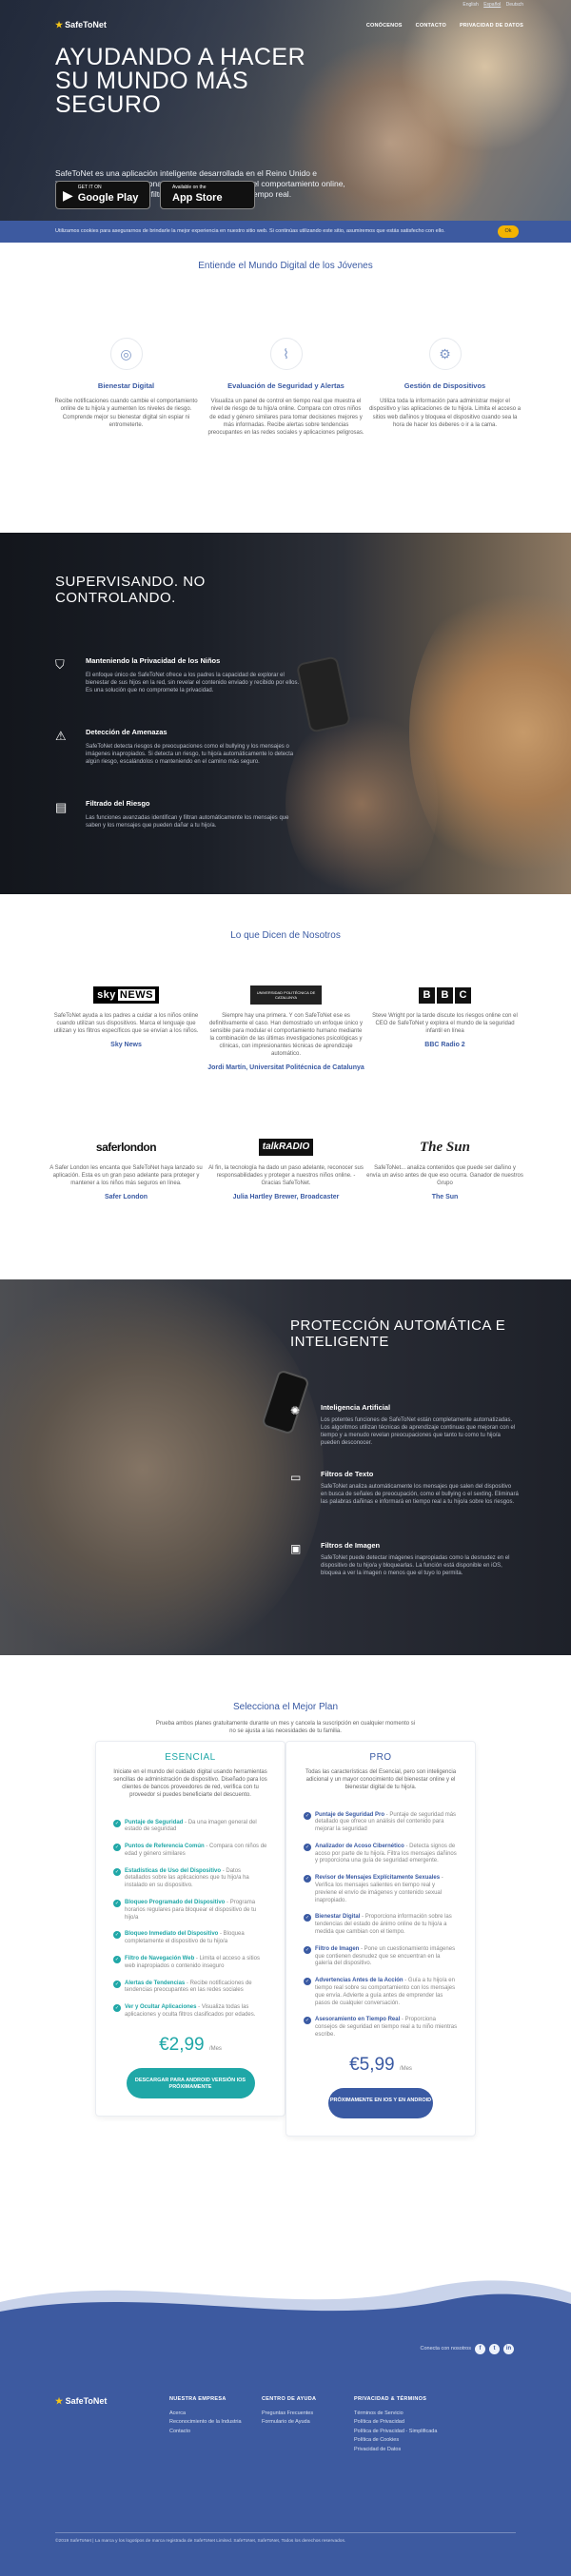 This screenshot has height=2576, width=571. What do you see at coordinates (205, 2423) in the screenshot?
I see `footer-link: Reconocimiento de la Industria` at bounding box center [205, 2423].